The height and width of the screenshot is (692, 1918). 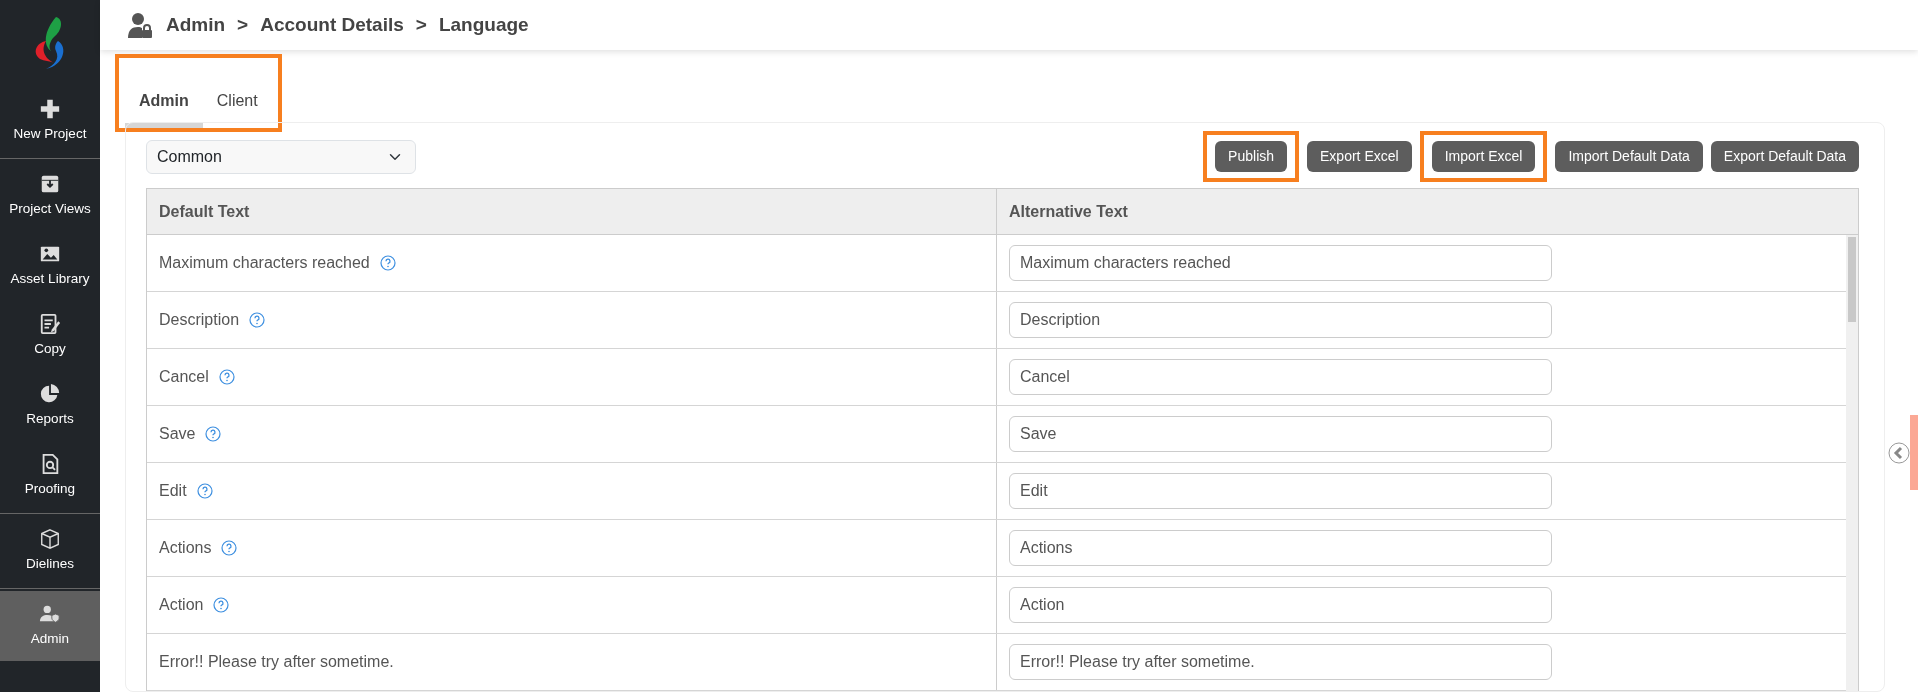 What do you see at coordinates (177, 434) in the screenshot?
I see `table-cell-text: Save` at bounding box center [177, 434].